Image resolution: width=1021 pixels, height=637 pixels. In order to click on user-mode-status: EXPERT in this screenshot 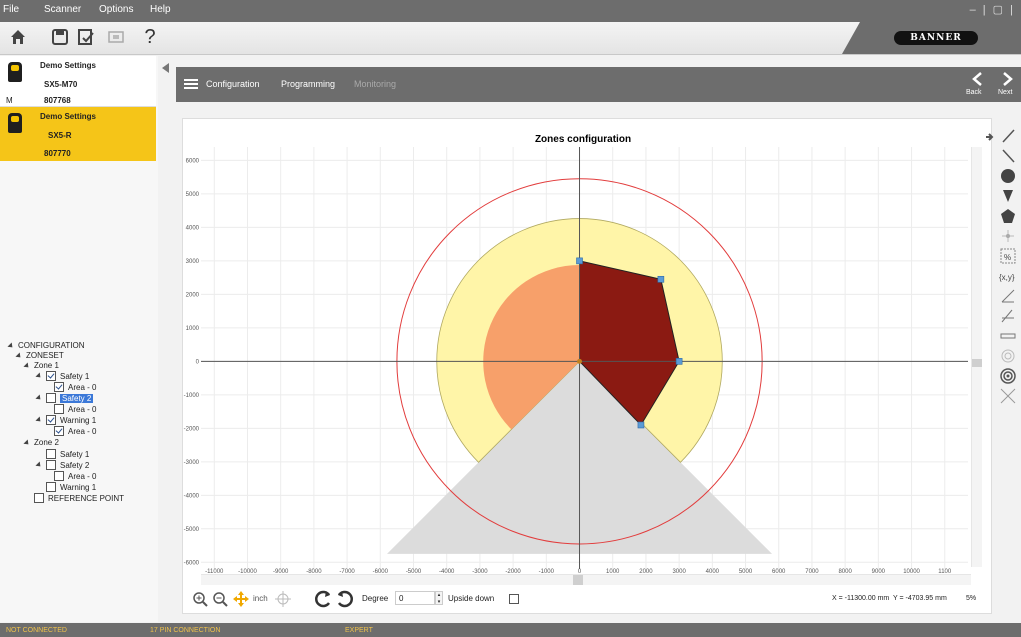, I will do `click(359, 630)`.